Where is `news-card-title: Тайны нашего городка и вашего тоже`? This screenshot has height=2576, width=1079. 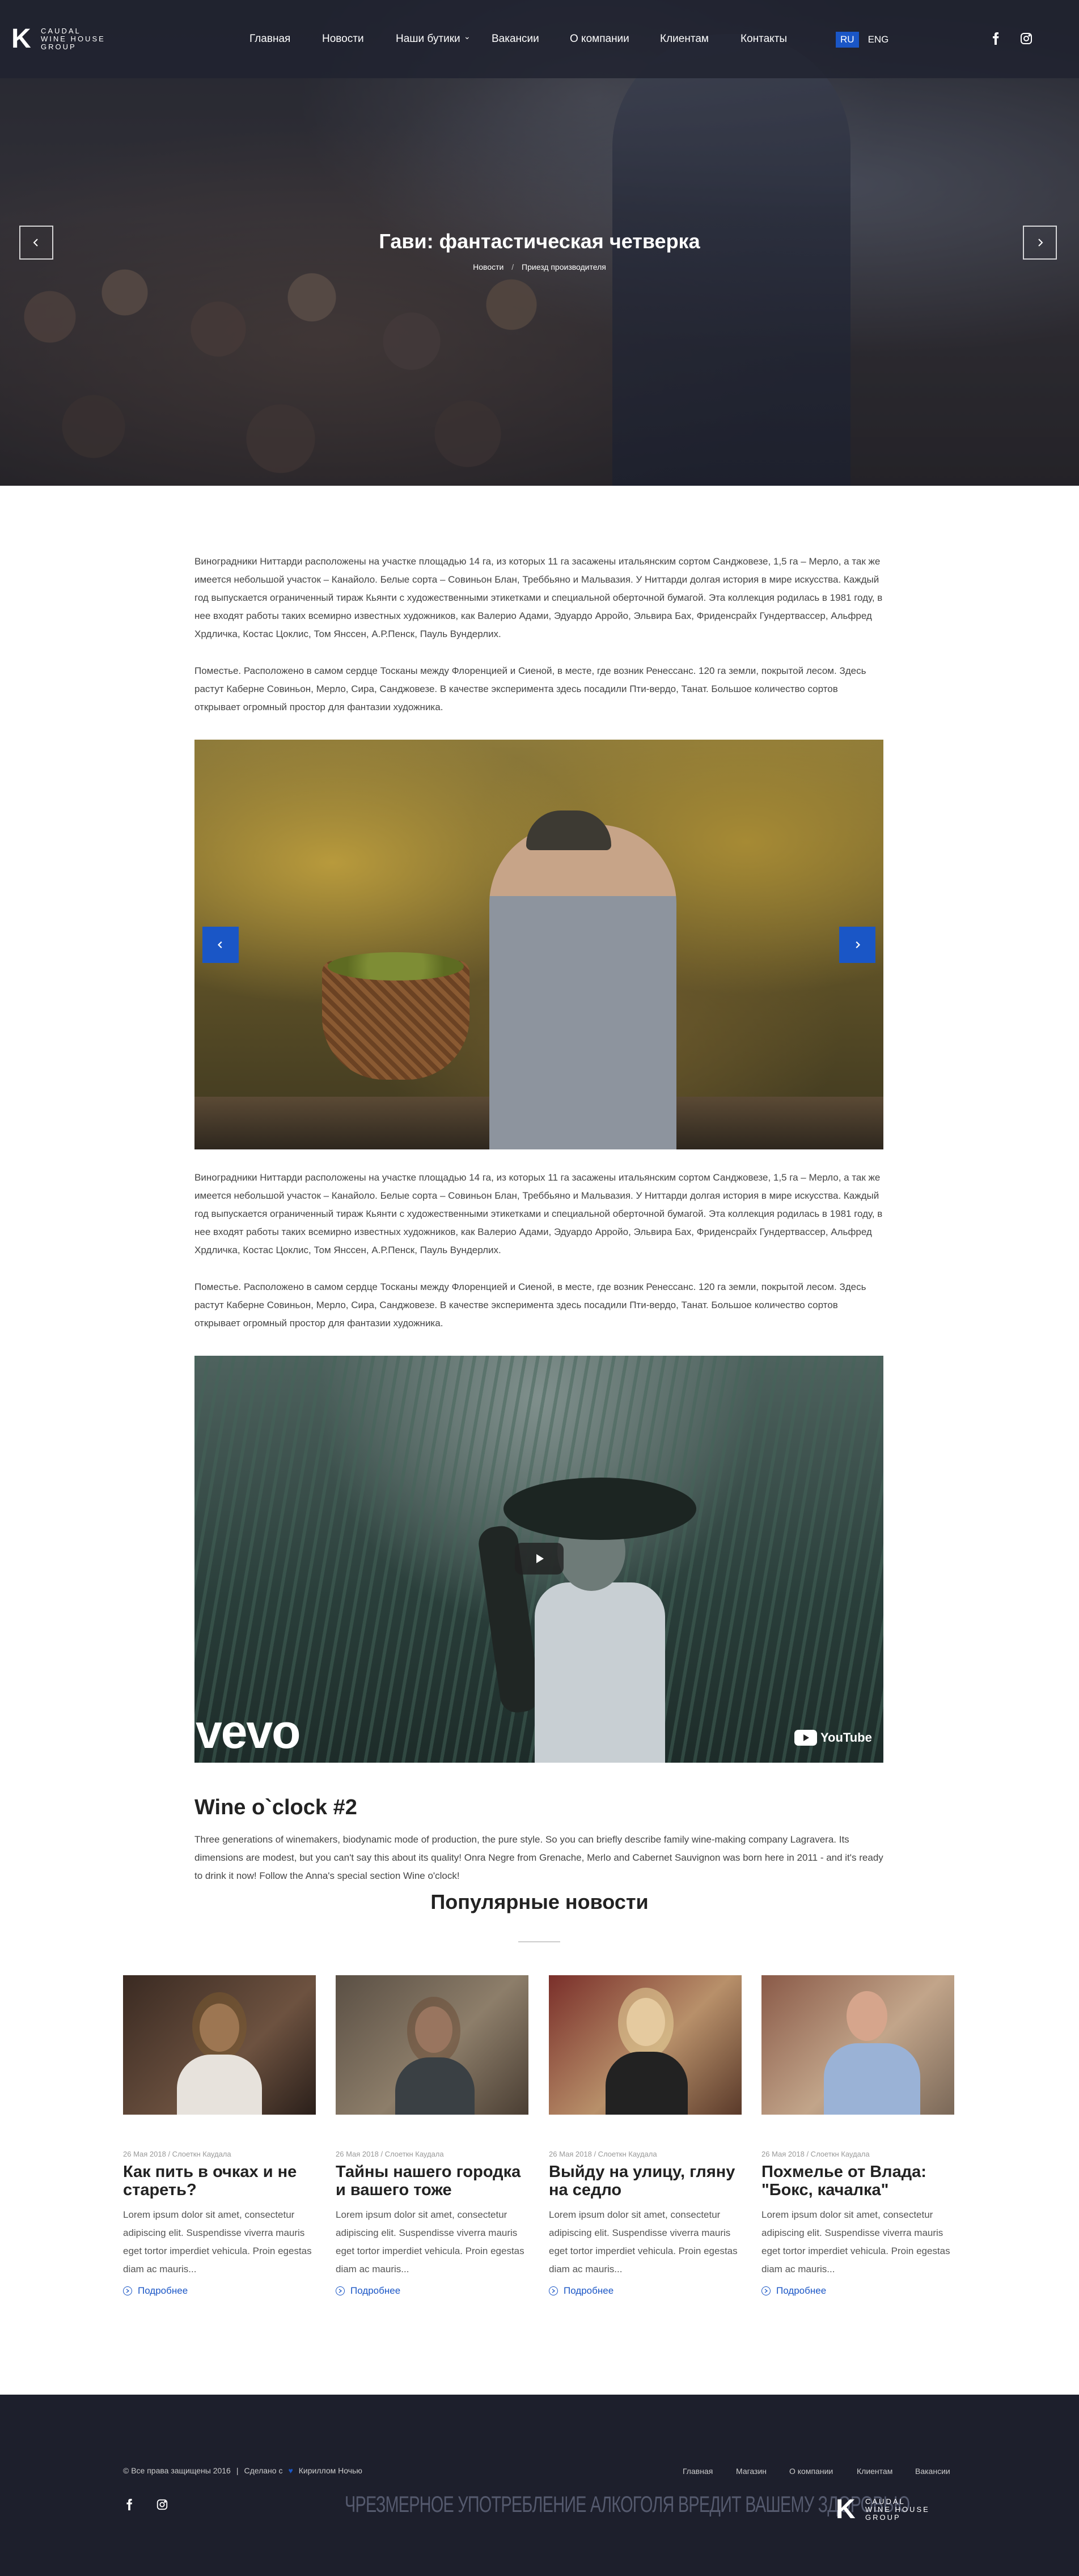 news-card-title: Тайны нашего городка и вашего тоже is located at coordinates (432, 2181).